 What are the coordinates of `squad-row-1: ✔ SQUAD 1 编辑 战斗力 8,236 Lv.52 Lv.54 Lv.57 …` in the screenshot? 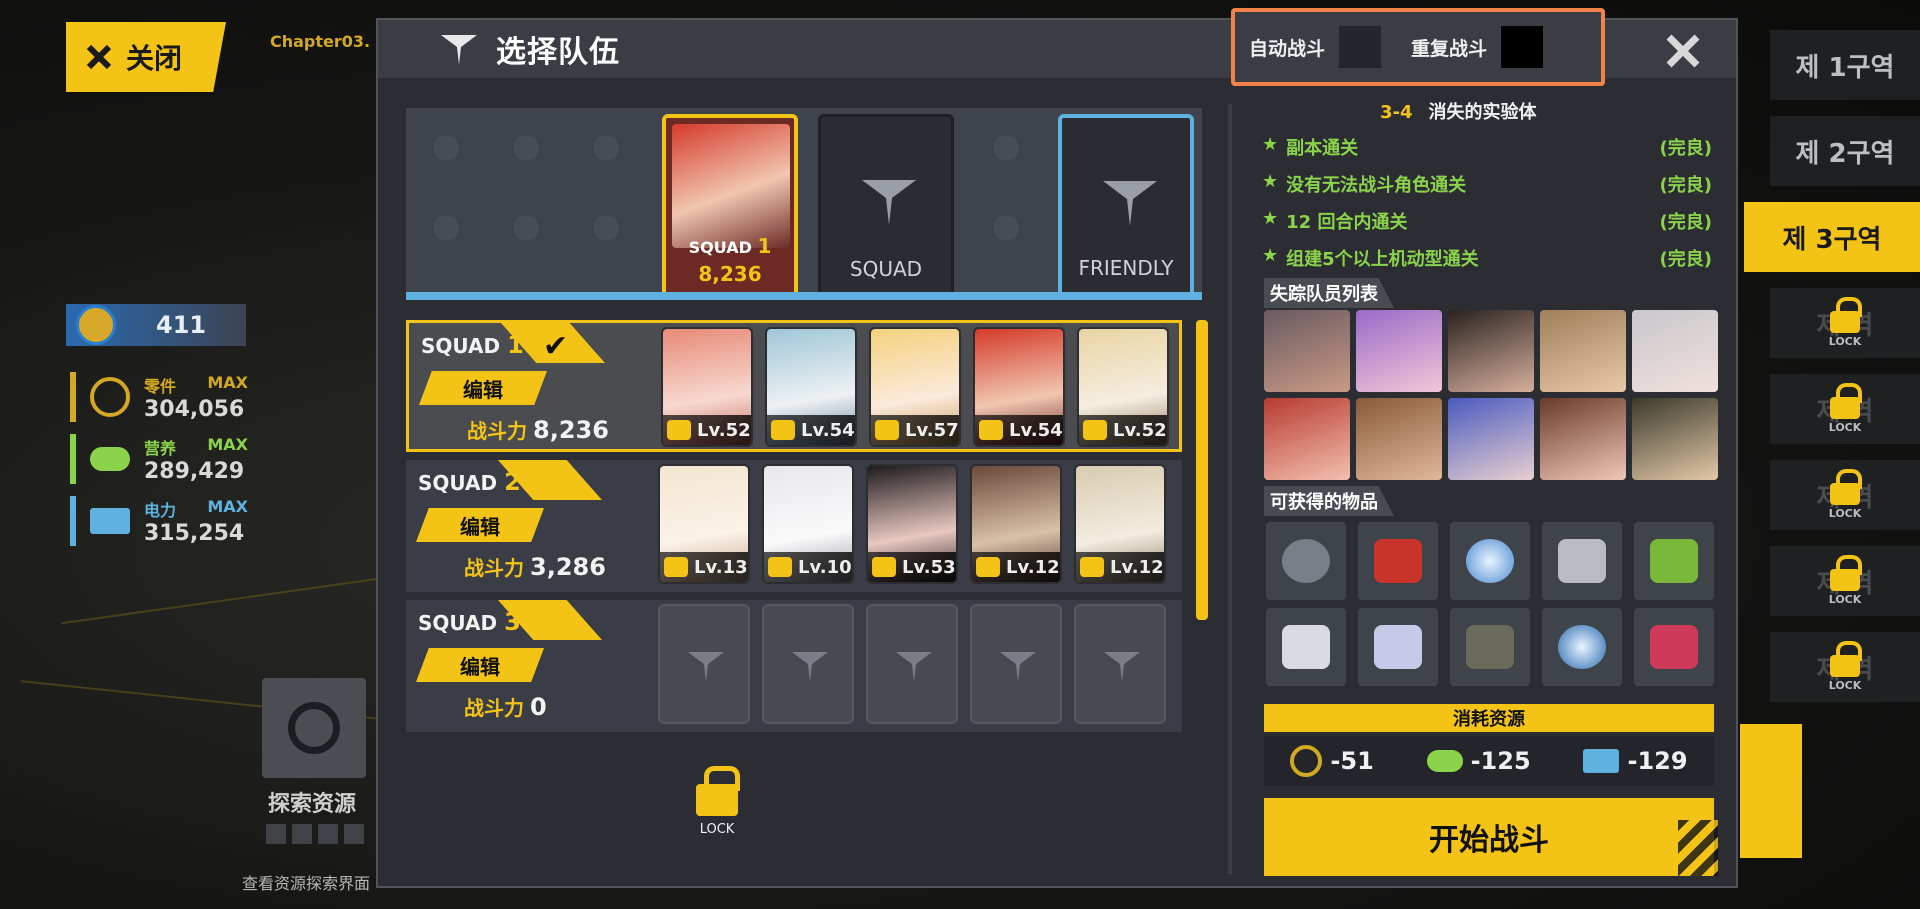 It's located at (794, 386).